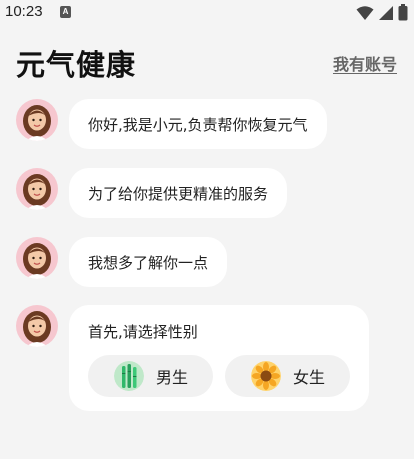 The height and width of the screenshot is (459, 414). Describe the element at coordinates (365, 63) in the screenshot. I see `have-account-link: 我有账号` at that location.